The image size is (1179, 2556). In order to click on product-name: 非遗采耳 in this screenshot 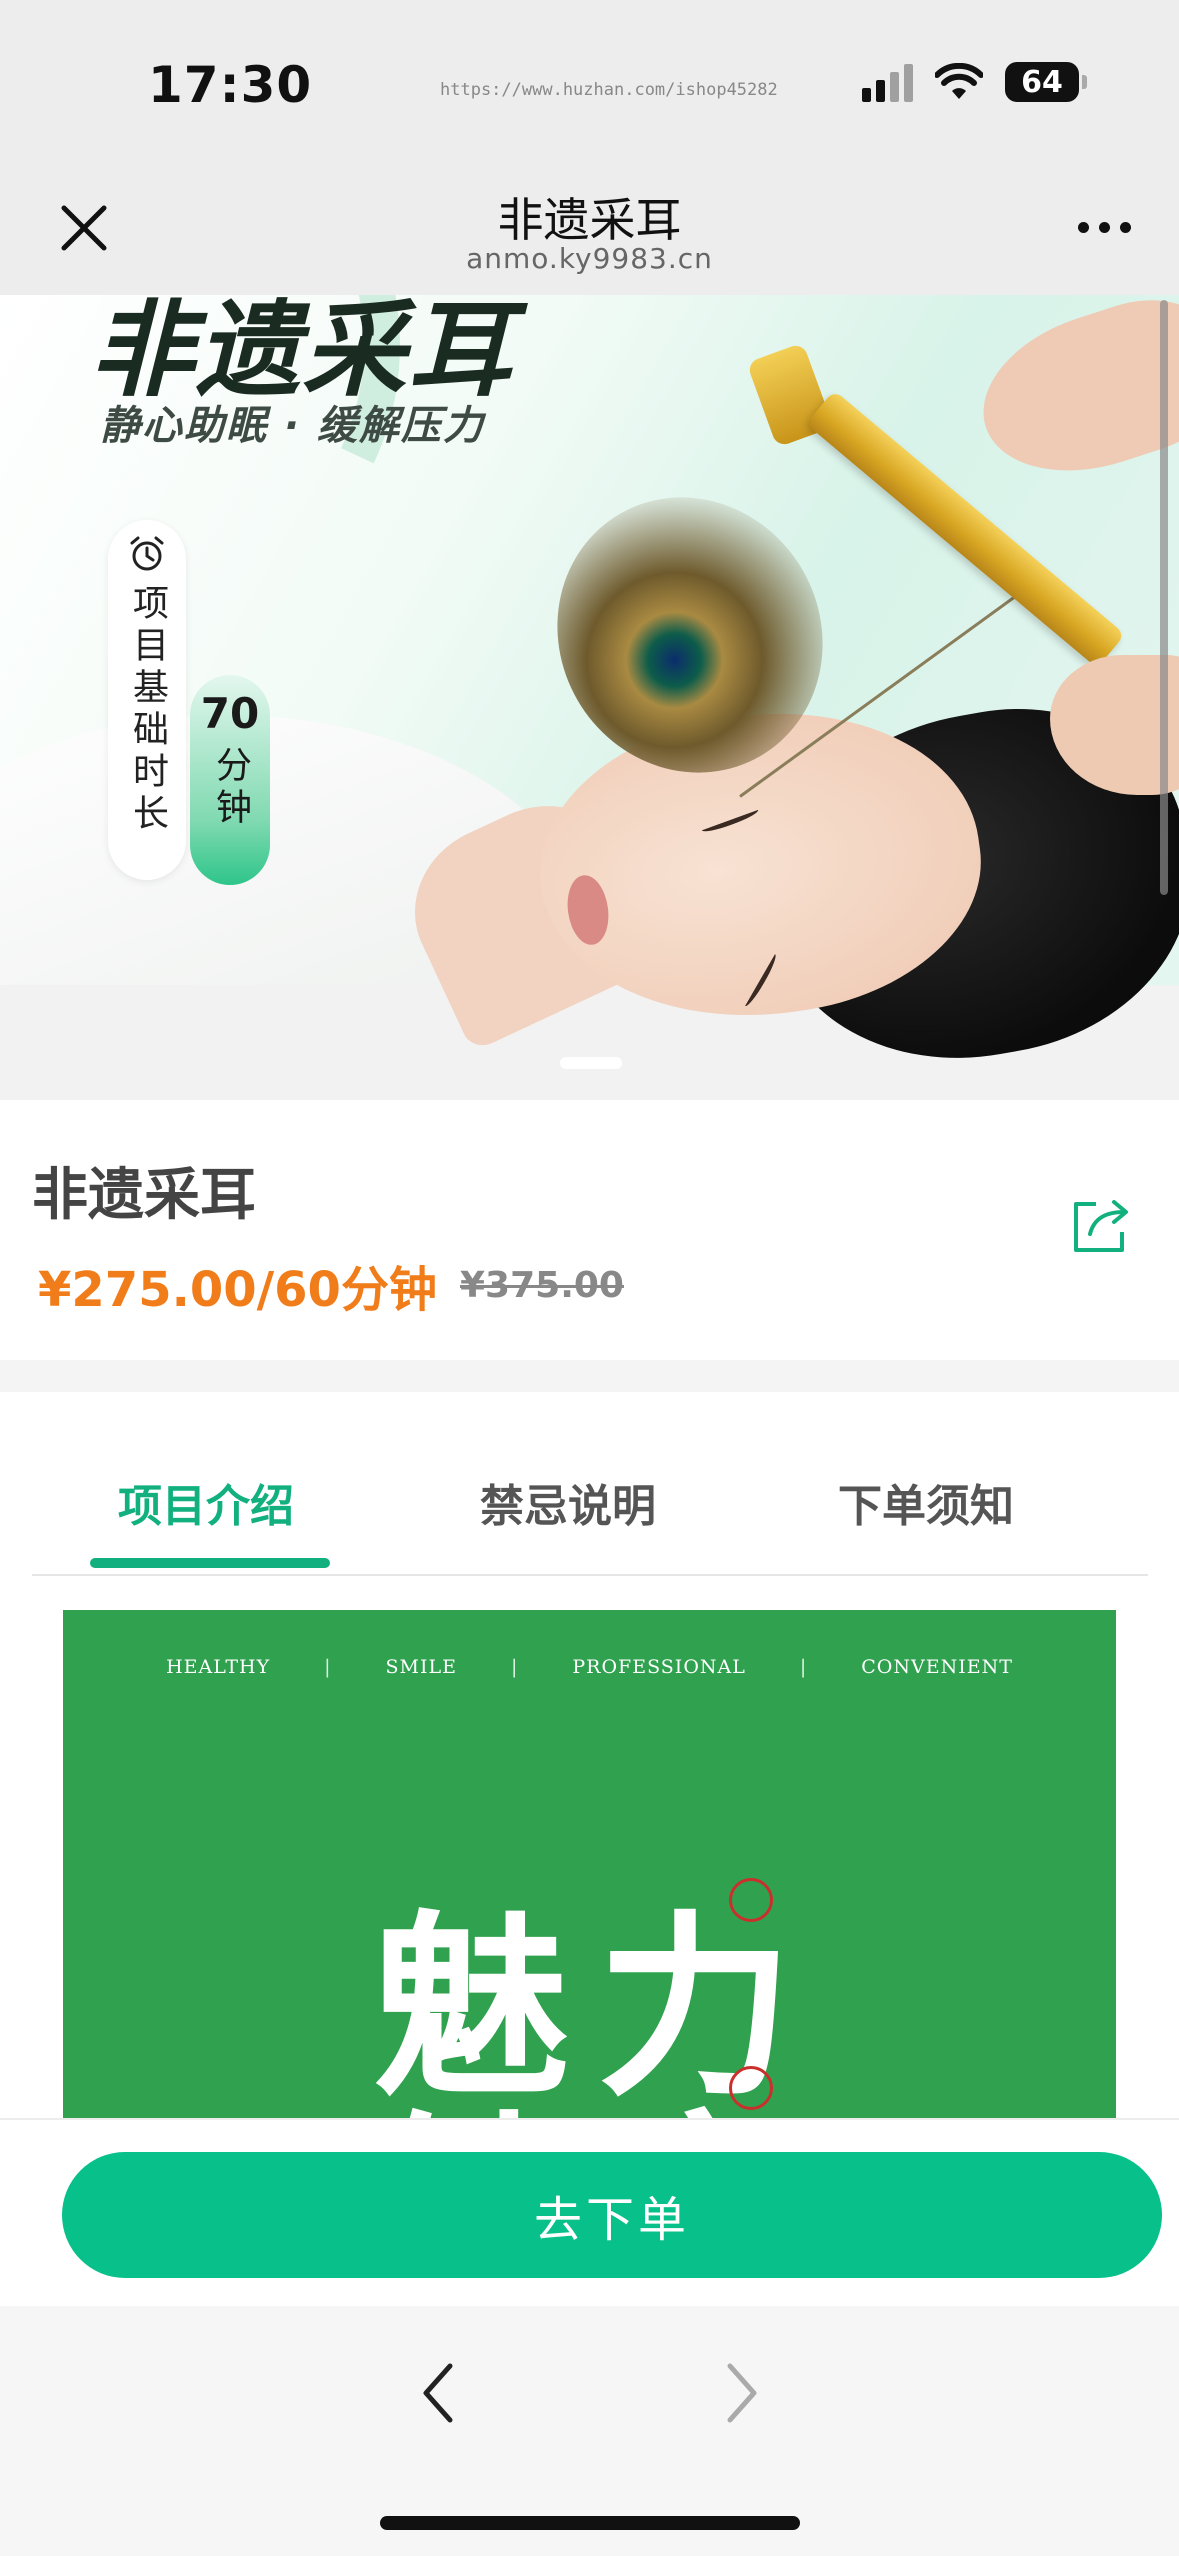, I will do `click(144, 1195)`.